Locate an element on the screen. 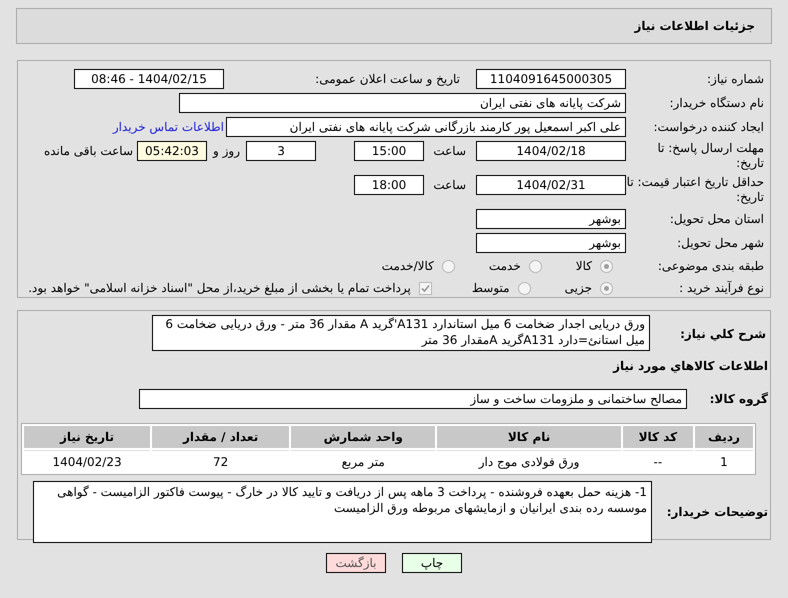 The height and width of the screenshot is (598, 788). notes-textarea: 1- هزینه حمل بعهده فروشنده - پرداخت 3 ماهه پس از دریافت و تایید کالا در خارگ - پیوست فاکتور الزامیست - گواهی موسسه رده بندی ایرانیان و ازمایشهای مربوطه ورق الزامیست is located at coordinates (342, 512).